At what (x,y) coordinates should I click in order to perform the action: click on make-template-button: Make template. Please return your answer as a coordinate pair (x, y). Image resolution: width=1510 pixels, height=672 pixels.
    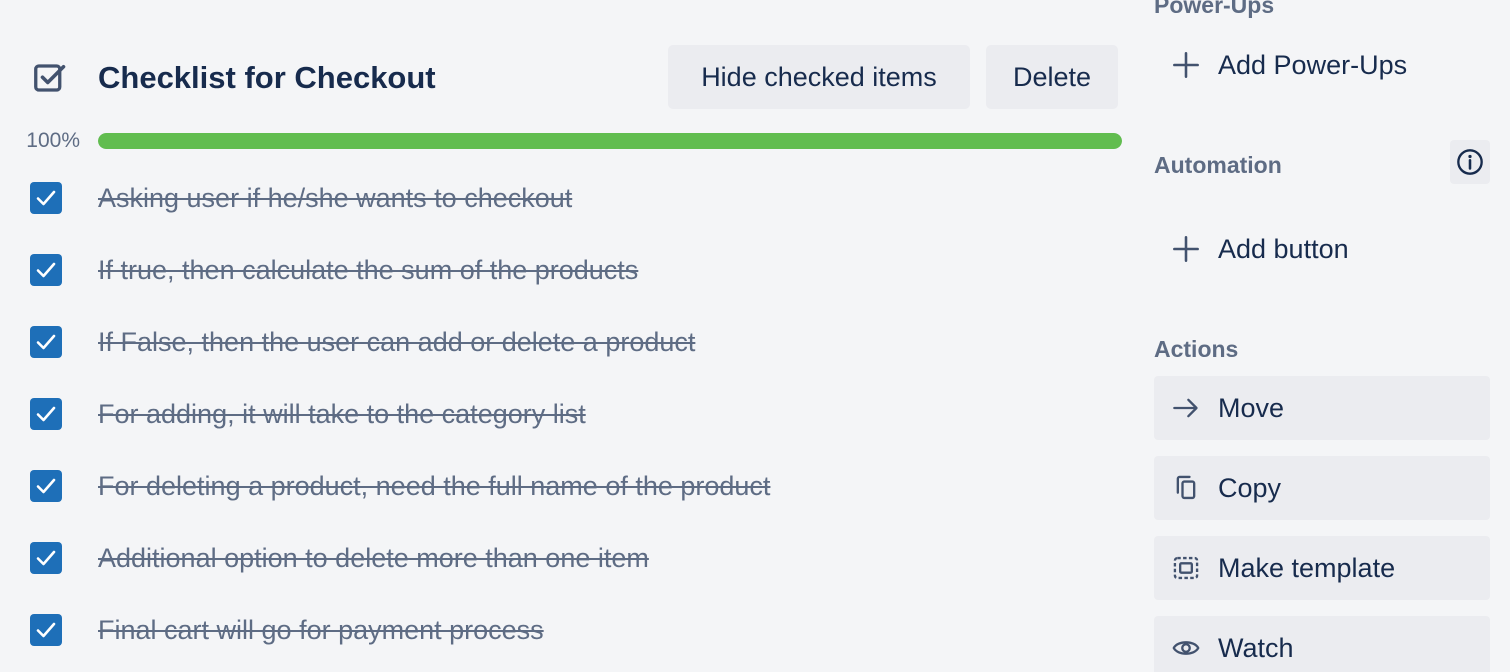
    Looking at the image, I should click on (1322, 568).